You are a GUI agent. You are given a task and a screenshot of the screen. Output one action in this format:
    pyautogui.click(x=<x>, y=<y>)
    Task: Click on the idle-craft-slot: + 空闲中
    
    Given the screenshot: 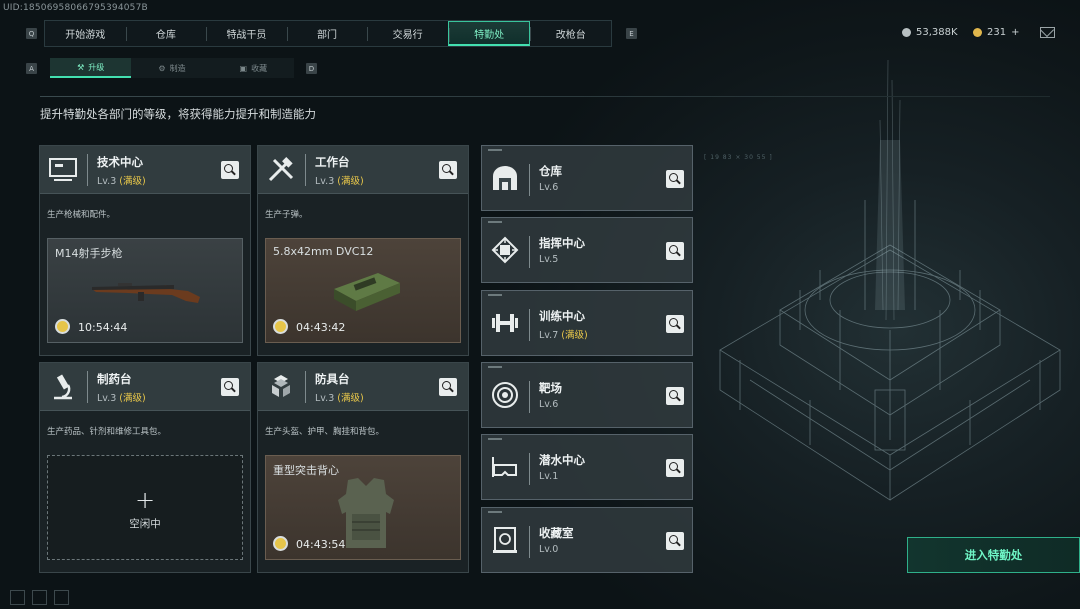 What is the action you would take?
    pyautogui.click(x=145, y=507)
    